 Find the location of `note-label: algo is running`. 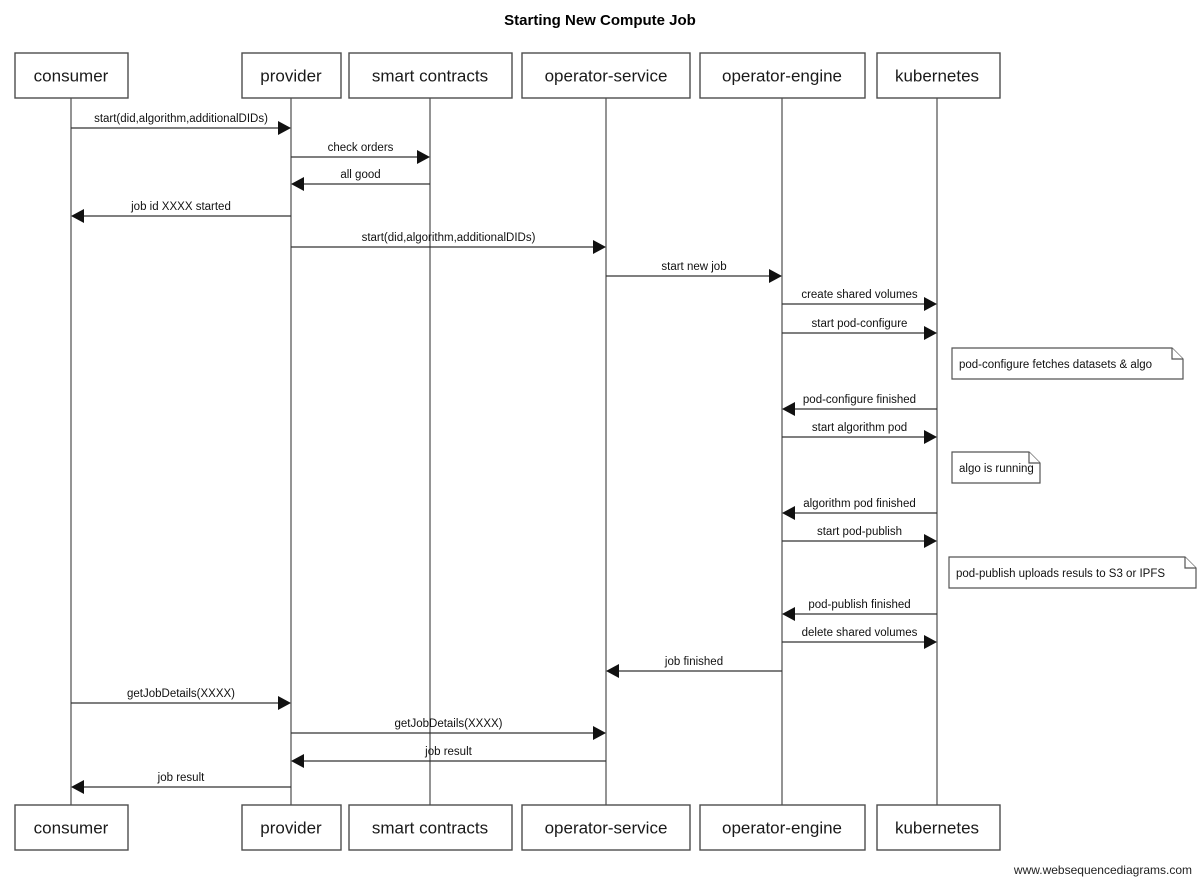

note-label: algo is running is located at coordinates (996, 469).